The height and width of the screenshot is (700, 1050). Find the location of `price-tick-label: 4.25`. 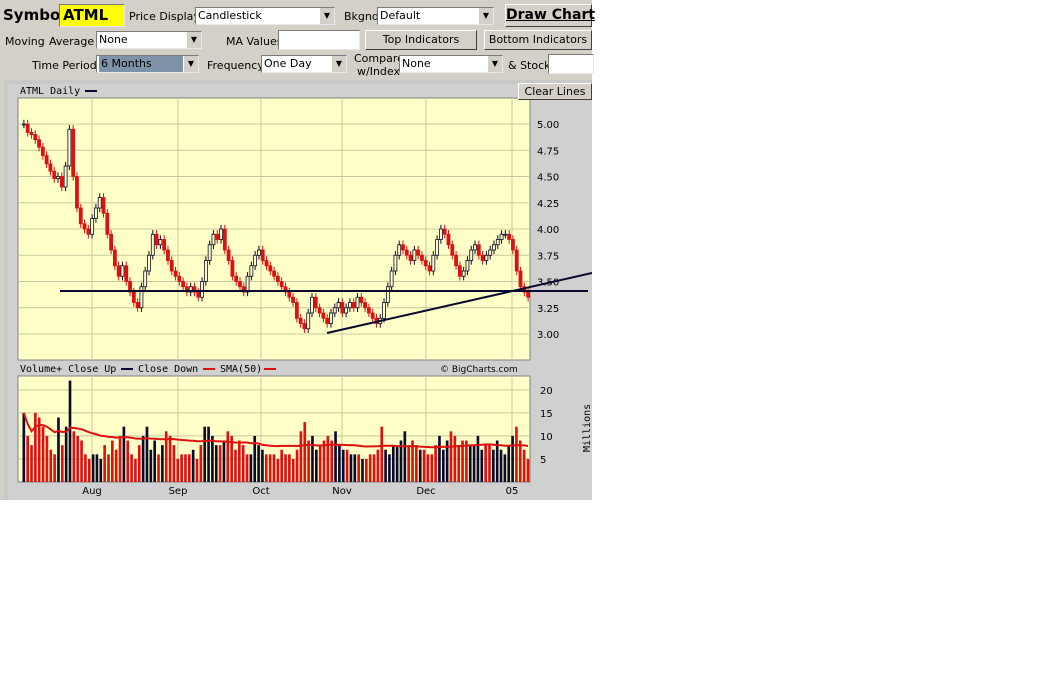

price-tick-label: 4.25 is located at coordinates (548, 204).